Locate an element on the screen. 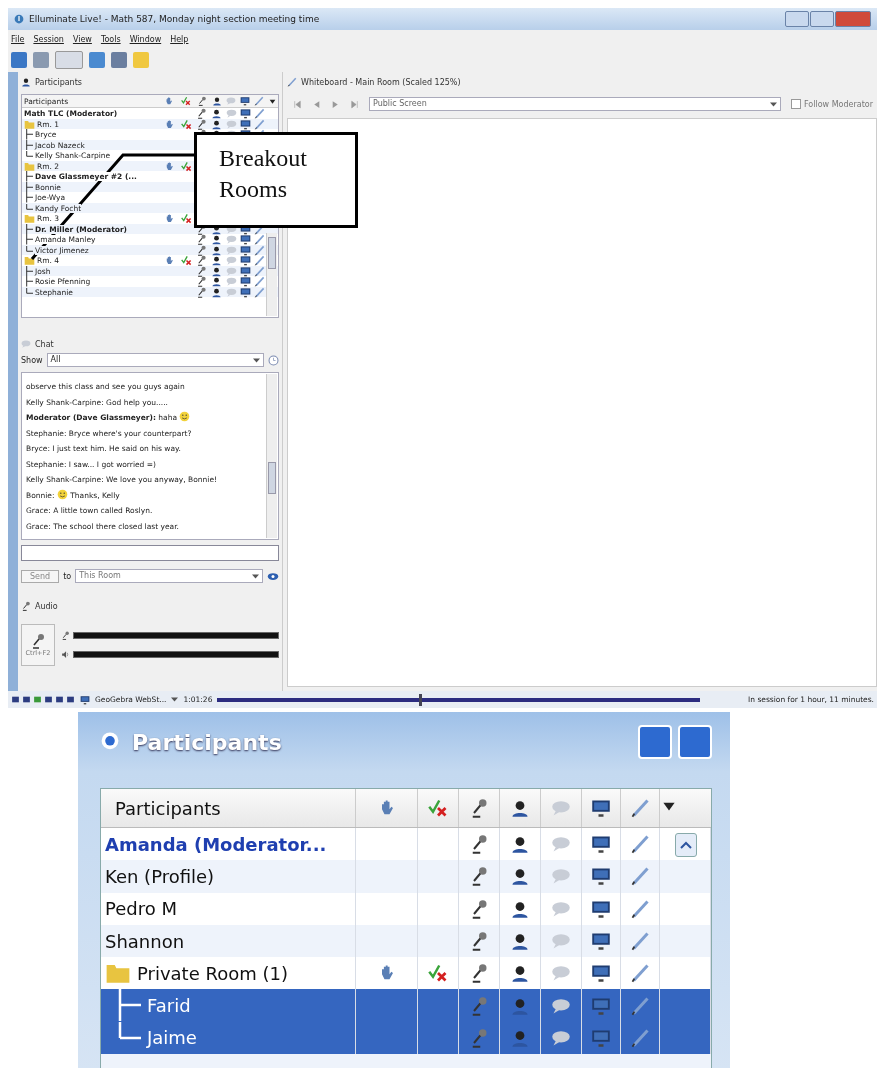 This screenshot has width=877, height=1068. timeline-marker is located at coordinates (421, 699).